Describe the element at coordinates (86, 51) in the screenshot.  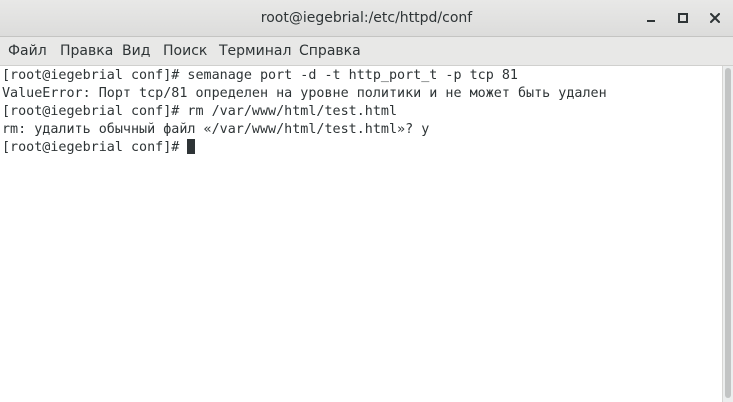
I see `menu-edit: Правка` at that location.